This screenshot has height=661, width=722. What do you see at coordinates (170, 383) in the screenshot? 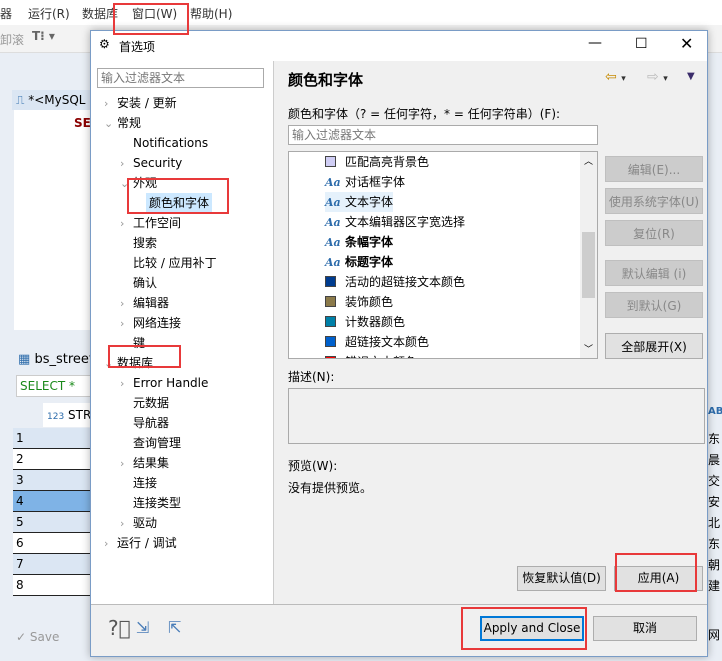
I see `tree-item: Error Handle` at bounding box center [170, 383].